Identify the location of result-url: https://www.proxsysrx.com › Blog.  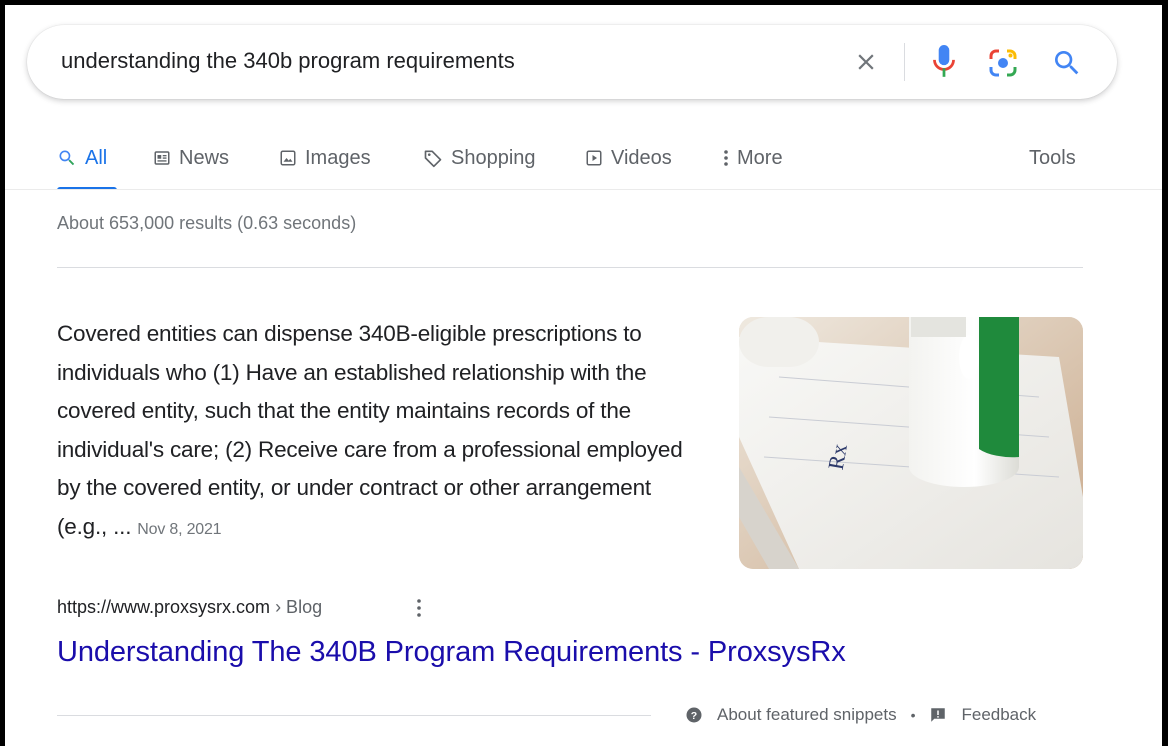
(189, 607).